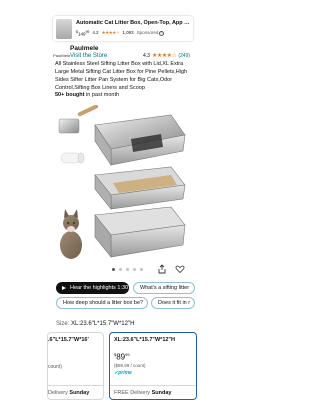 Image resolution: width=320 pixels, height=407 pixels. What do you see at coordinates (123, 373) in the screenshot?
I see `prime-badge: ✓prime` at bounding box center [123, 373].